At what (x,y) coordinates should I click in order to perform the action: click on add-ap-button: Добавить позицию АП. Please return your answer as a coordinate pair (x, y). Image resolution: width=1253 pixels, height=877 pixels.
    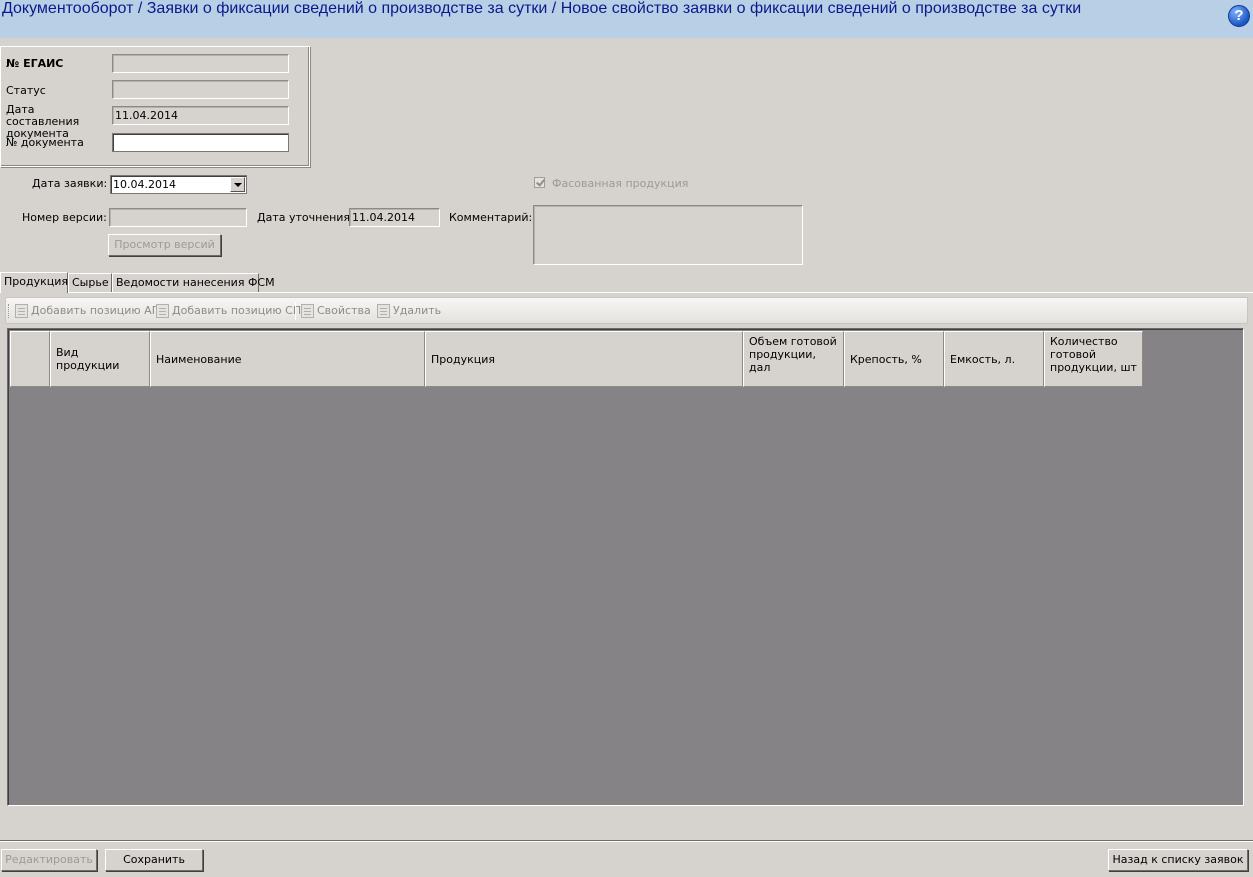
    Looking at the image, I should click on (87, 311).